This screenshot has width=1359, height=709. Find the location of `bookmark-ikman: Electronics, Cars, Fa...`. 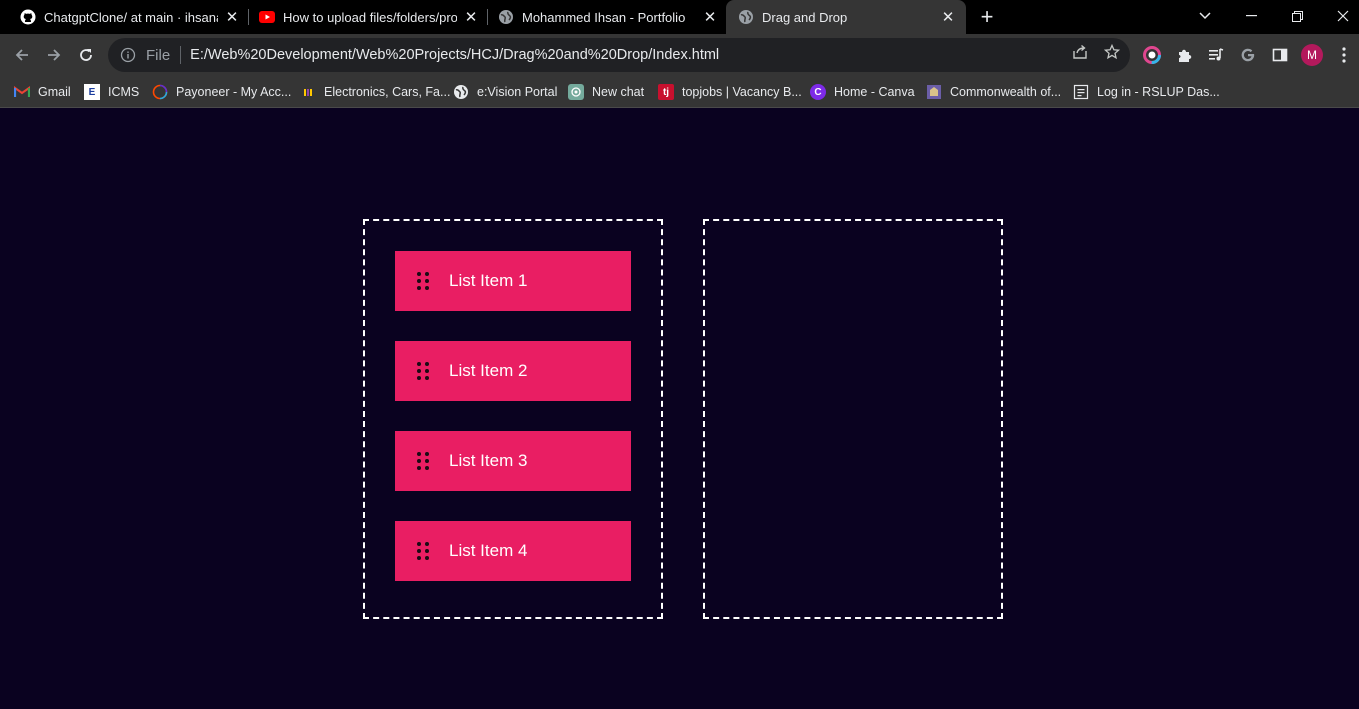

bookmark-ikman: Electronics, Cars, Fa... is located at coordinates (375, 92).